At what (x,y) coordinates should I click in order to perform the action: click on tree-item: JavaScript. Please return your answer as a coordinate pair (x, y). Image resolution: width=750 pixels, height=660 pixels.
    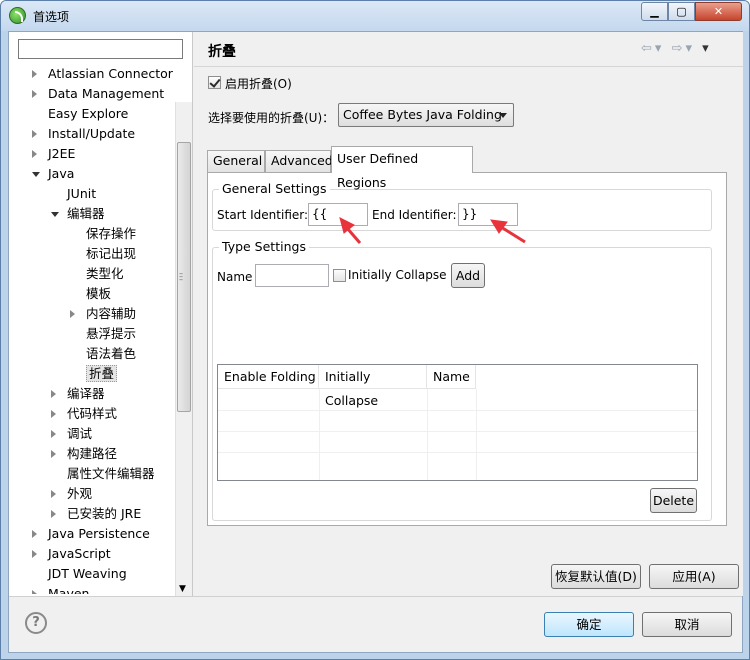
    Looking at the image, I should click on (69, 554).